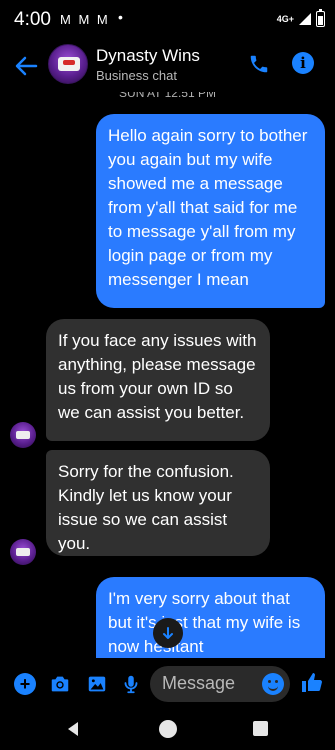 The width and height of the screenshot is (335, 750). Describe the element at coordinates (199, 683) in the screenshot. I see `message-input-placeholder: Message` at that location.